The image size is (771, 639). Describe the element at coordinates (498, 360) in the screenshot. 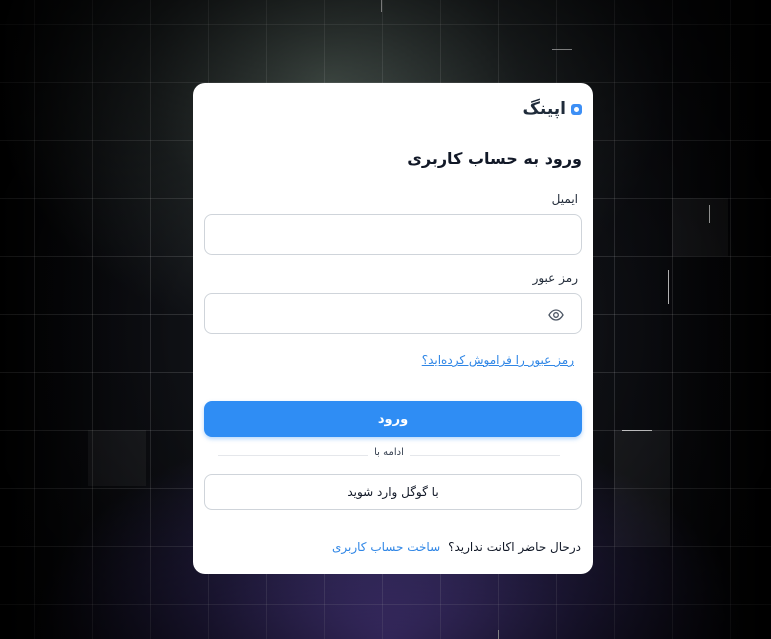

I see `forgot-password-link: رمز عبور را فراموش کرده‌اید؟` at that location.